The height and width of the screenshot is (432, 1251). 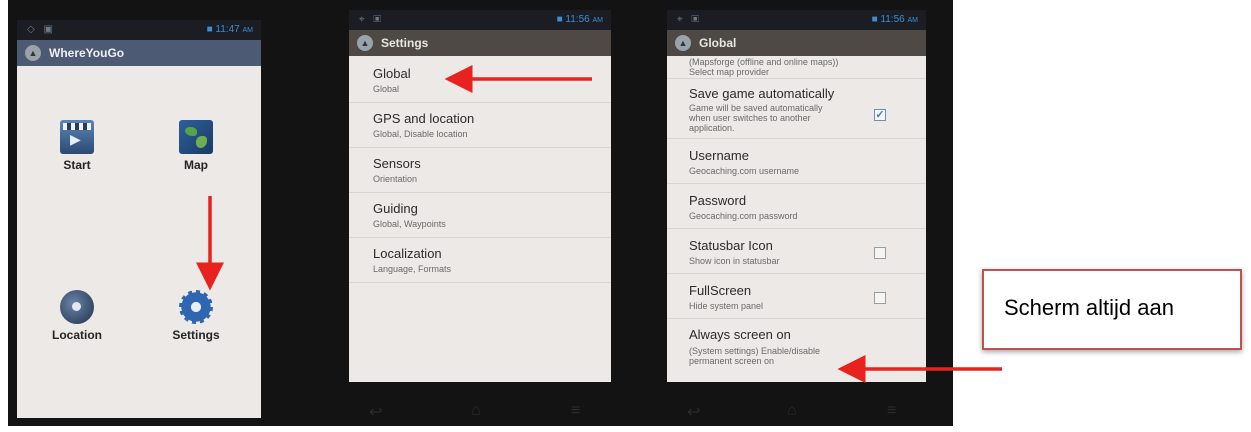 I want to click on settings-label: Settings, so click(x=196, y=335).